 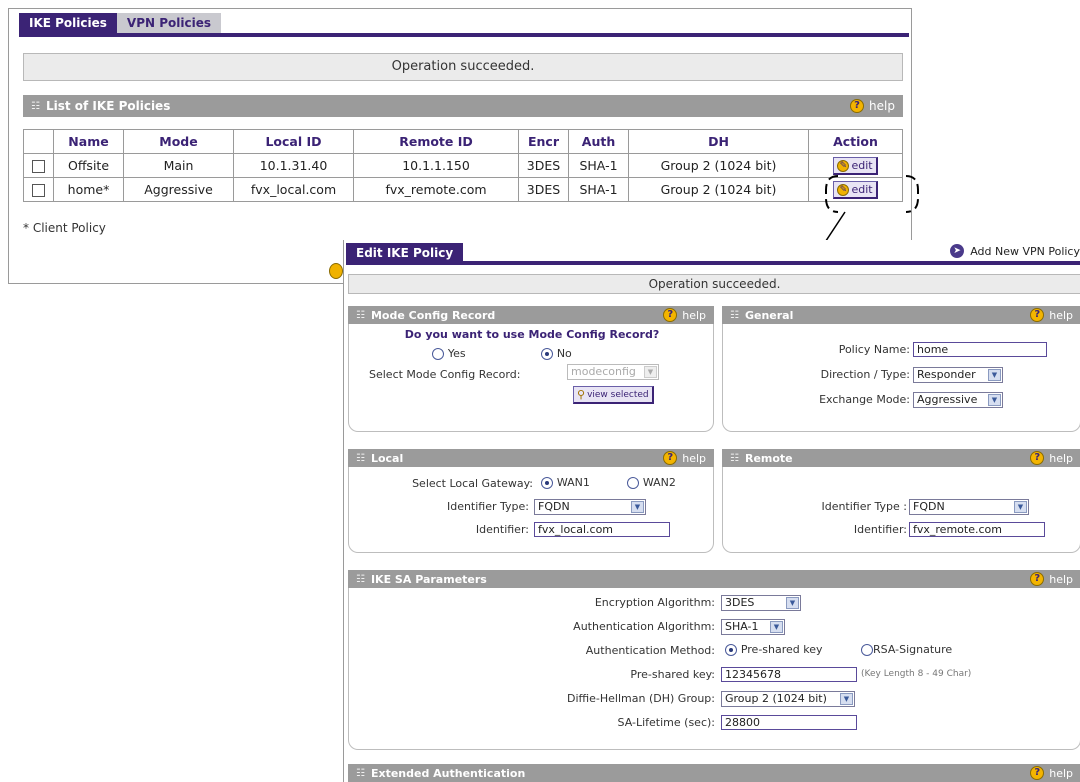 What do you see at coordinates (740, 602) in the screenshot?
I see `encryption-value: 3DES` at bounding box center [740, 602].